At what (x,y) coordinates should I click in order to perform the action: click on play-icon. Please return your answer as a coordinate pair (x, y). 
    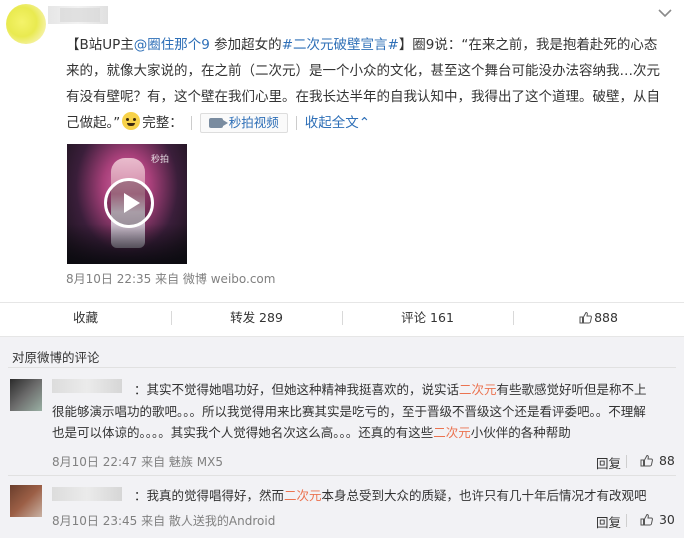
    Looking at the image, I should click on (129, 203).